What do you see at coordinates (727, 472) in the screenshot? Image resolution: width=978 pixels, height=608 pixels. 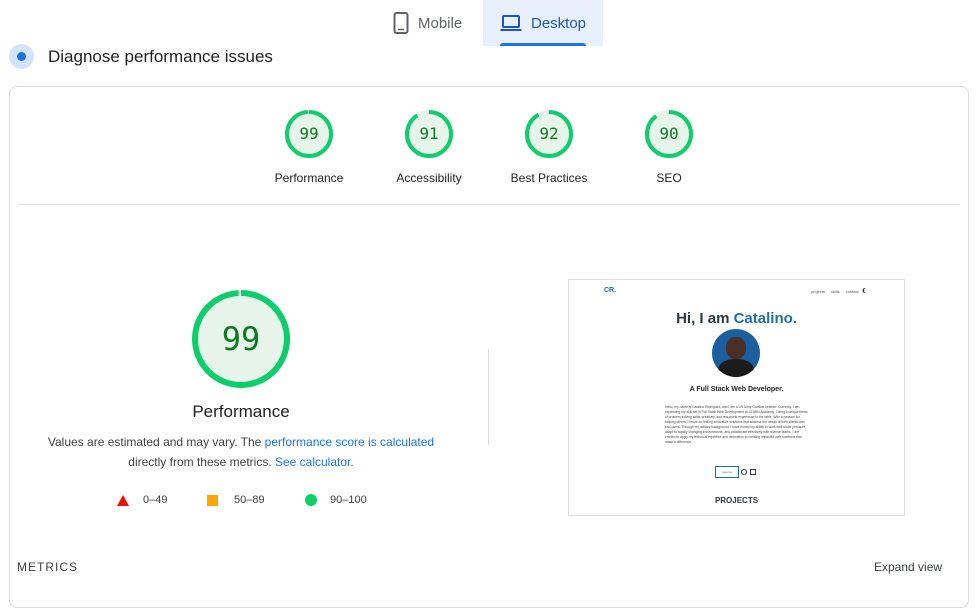 I see `preview-resume-button: resume` at bounding box center [727, 472].